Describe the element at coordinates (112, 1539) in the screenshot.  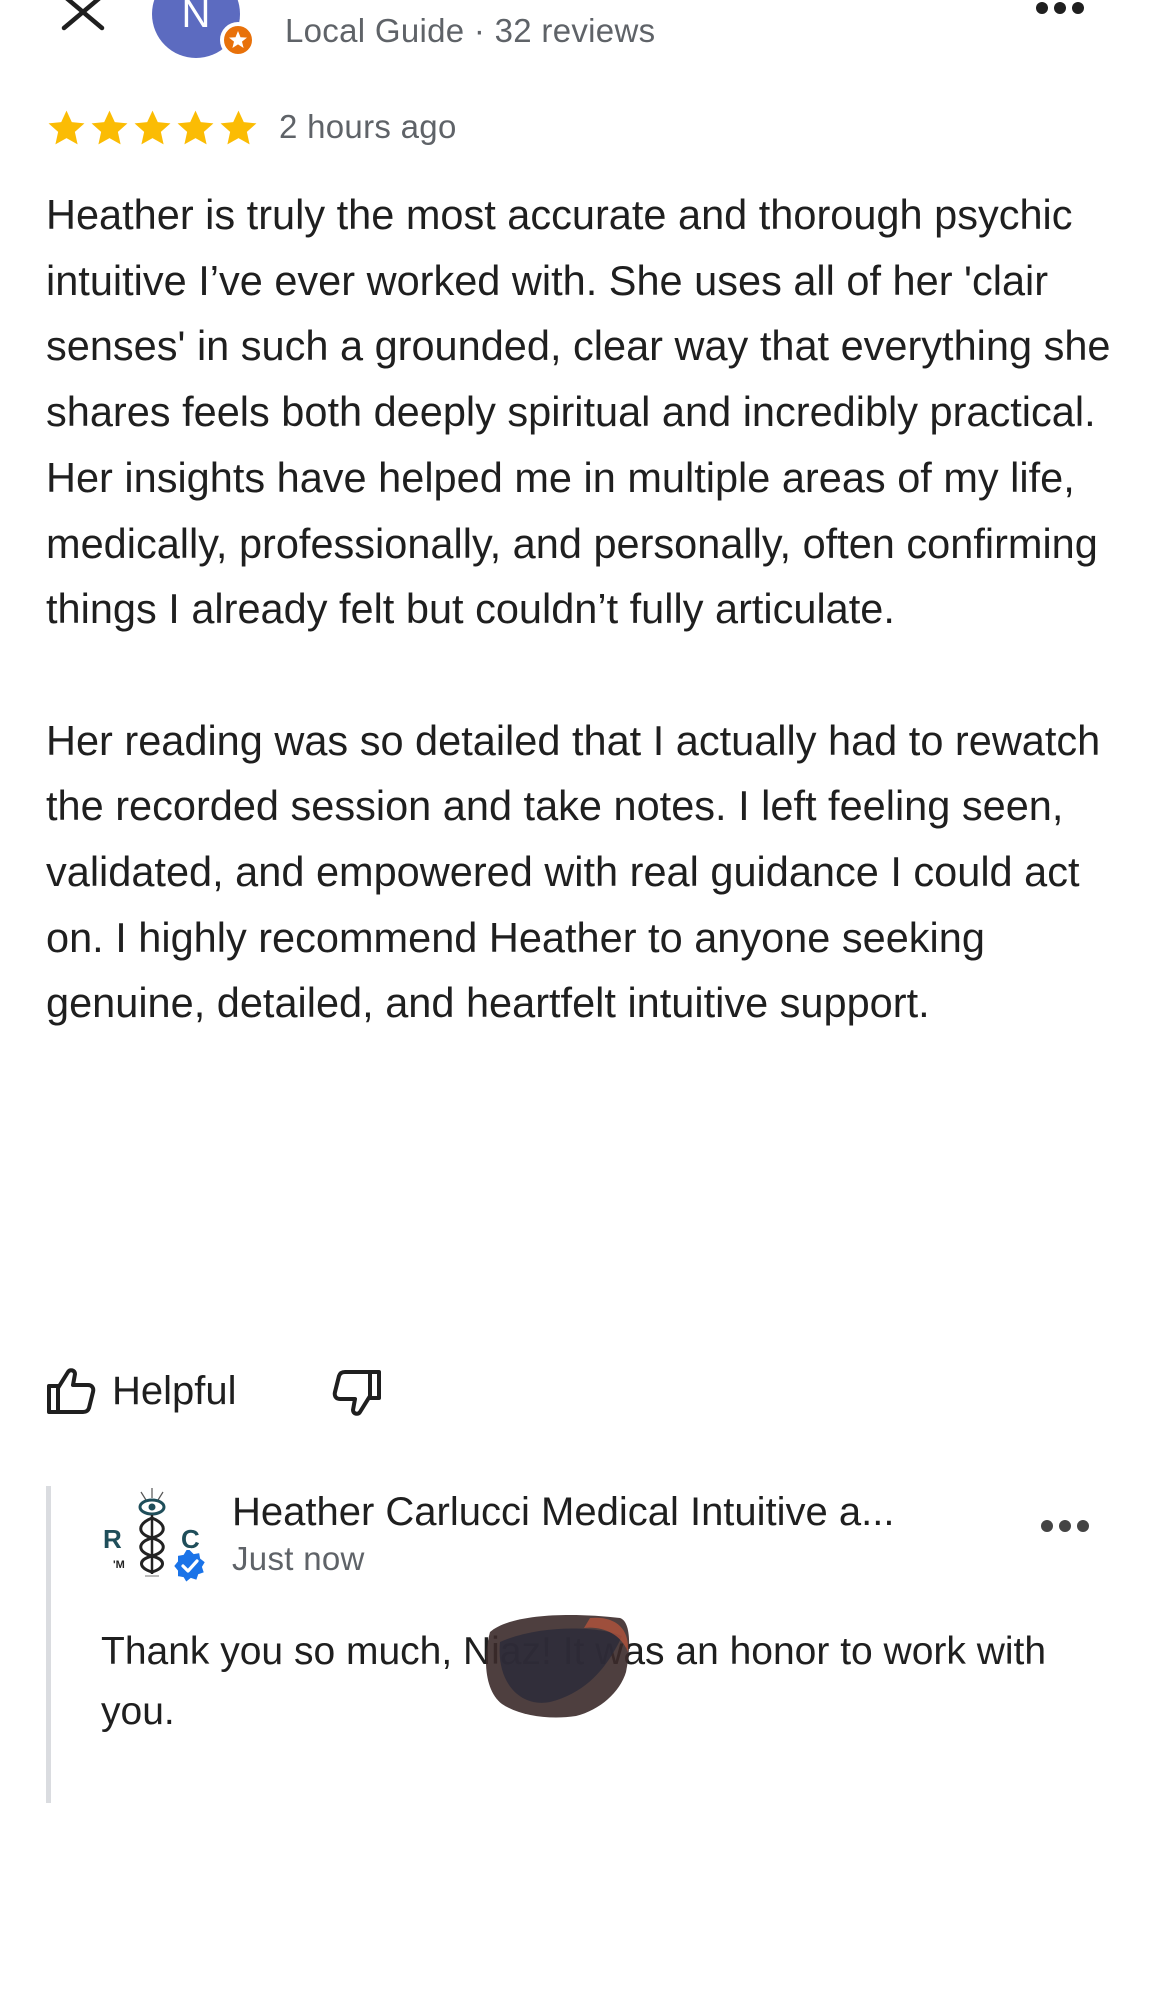
I see `svg-text: R` at that location.